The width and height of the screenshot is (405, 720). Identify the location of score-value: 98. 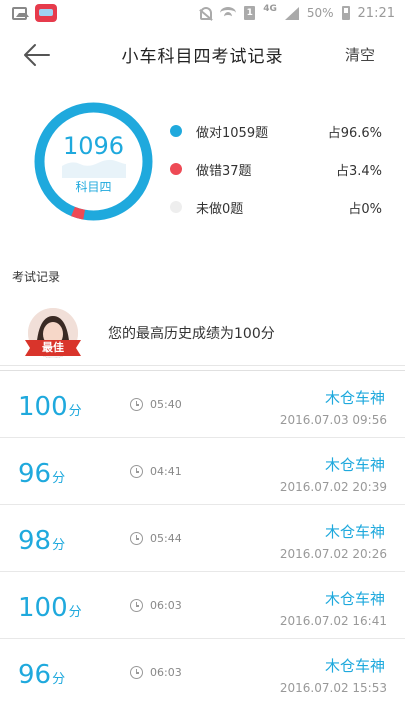
(35, 541).